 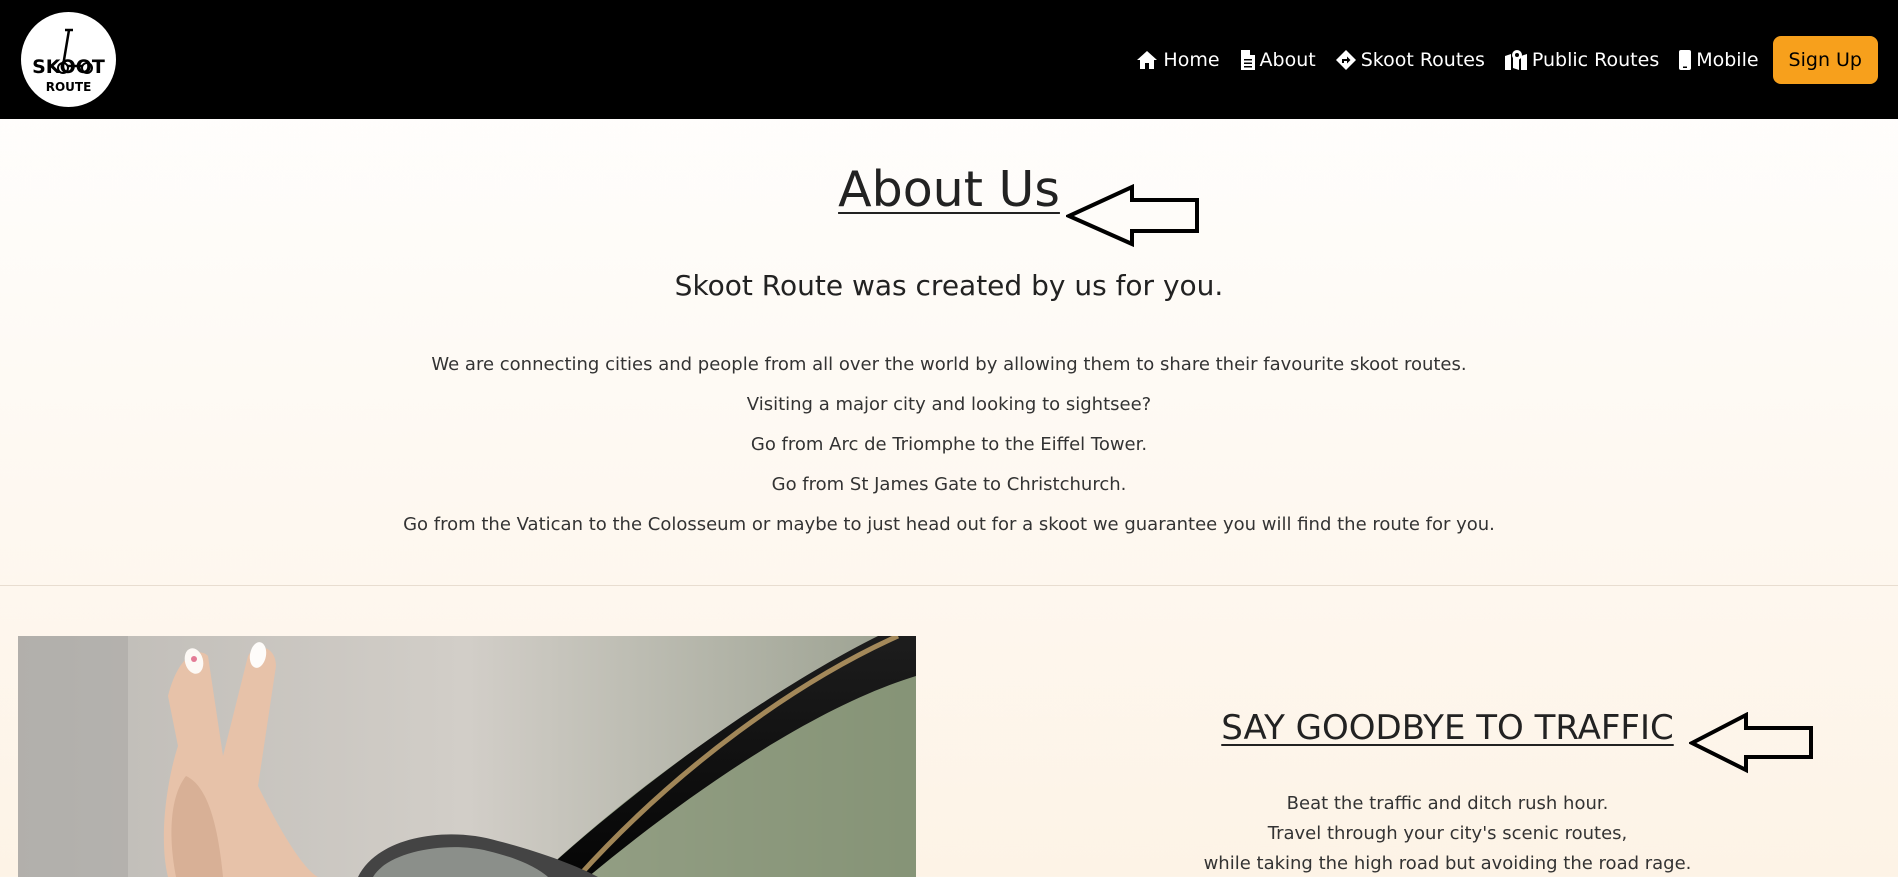 I want to click on nav-home: Home, so click(x=1177, y=60).